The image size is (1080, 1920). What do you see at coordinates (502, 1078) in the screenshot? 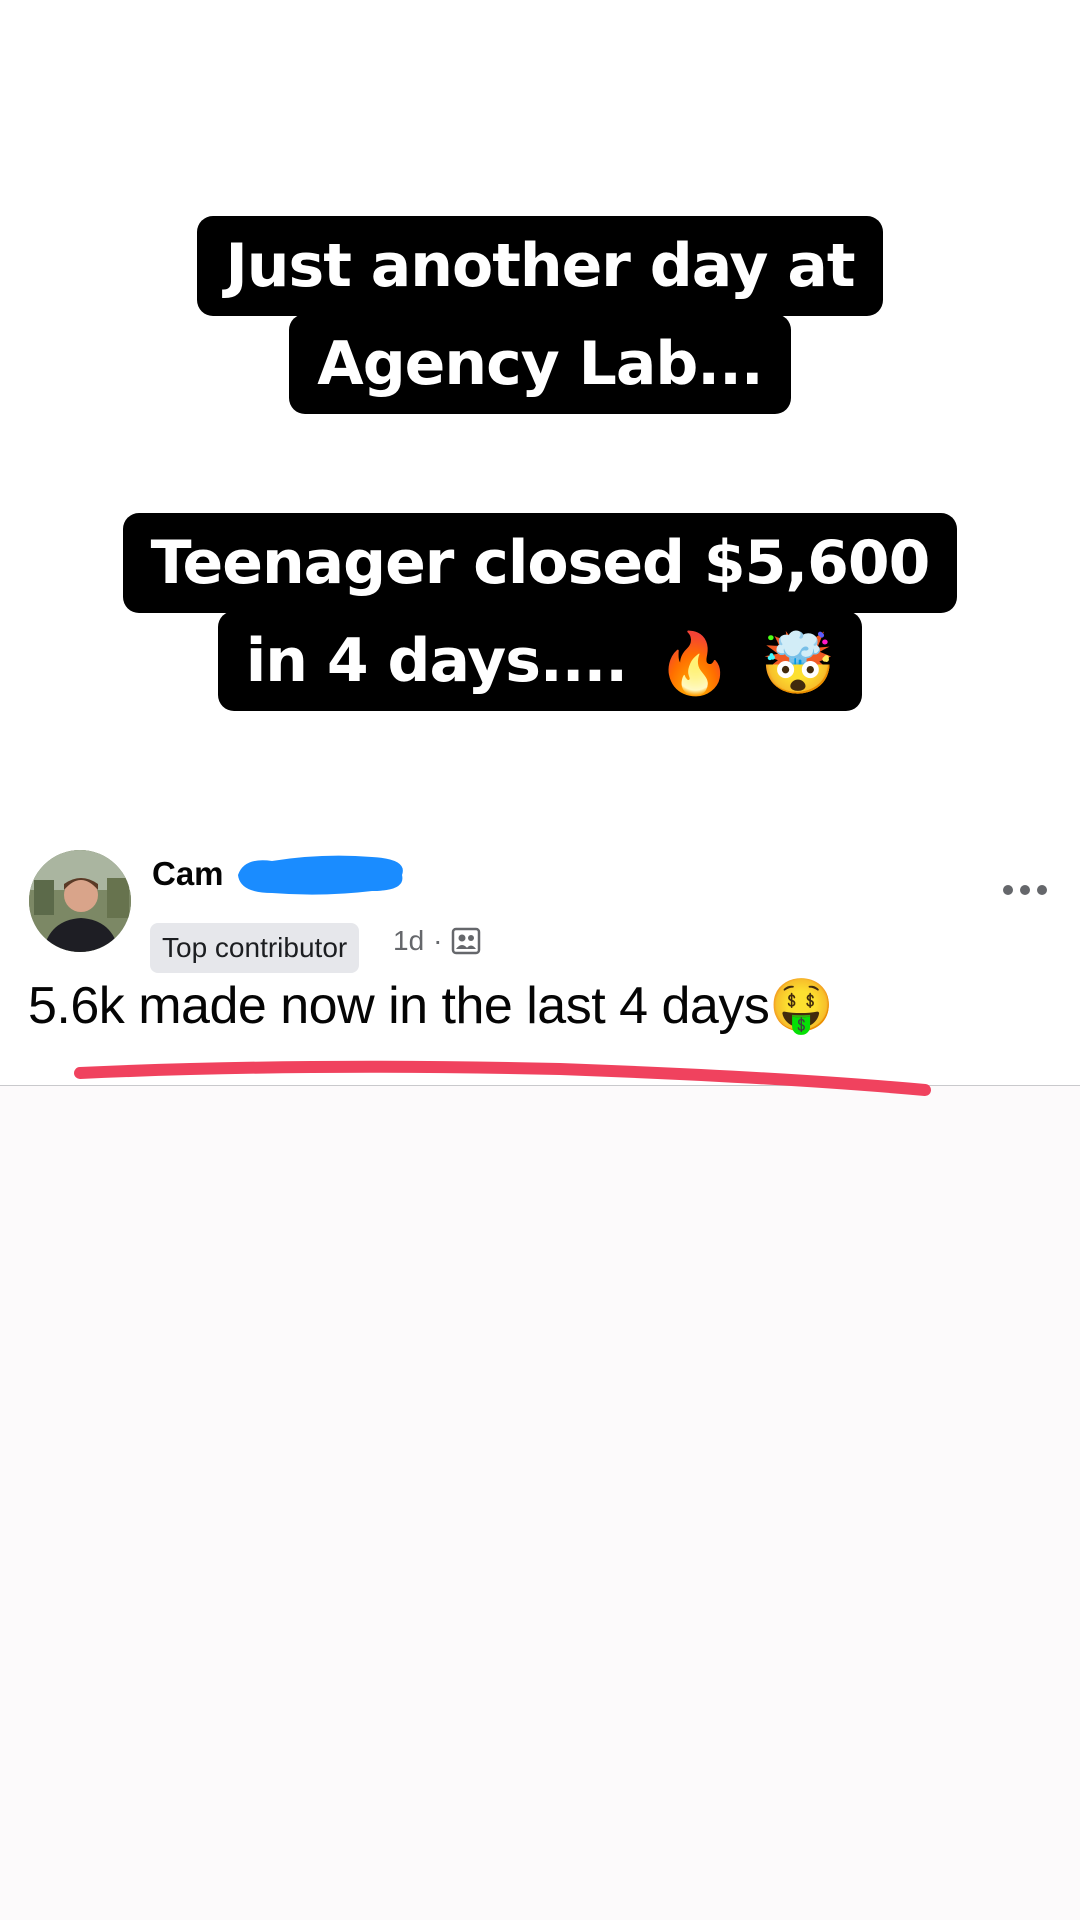
I see `highlight-underline` at bounding box center [502, 1078].